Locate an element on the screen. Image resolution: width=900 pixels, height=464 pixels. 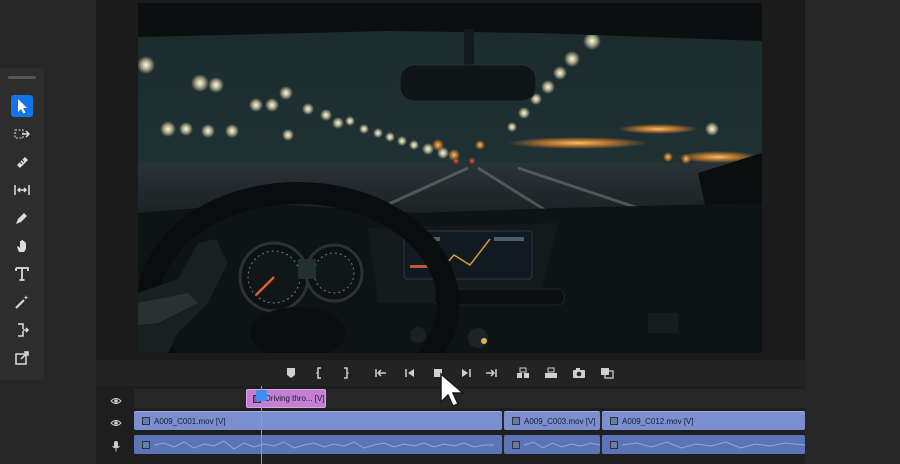
track-select-forward-icon is located at coordinates (22, 134).